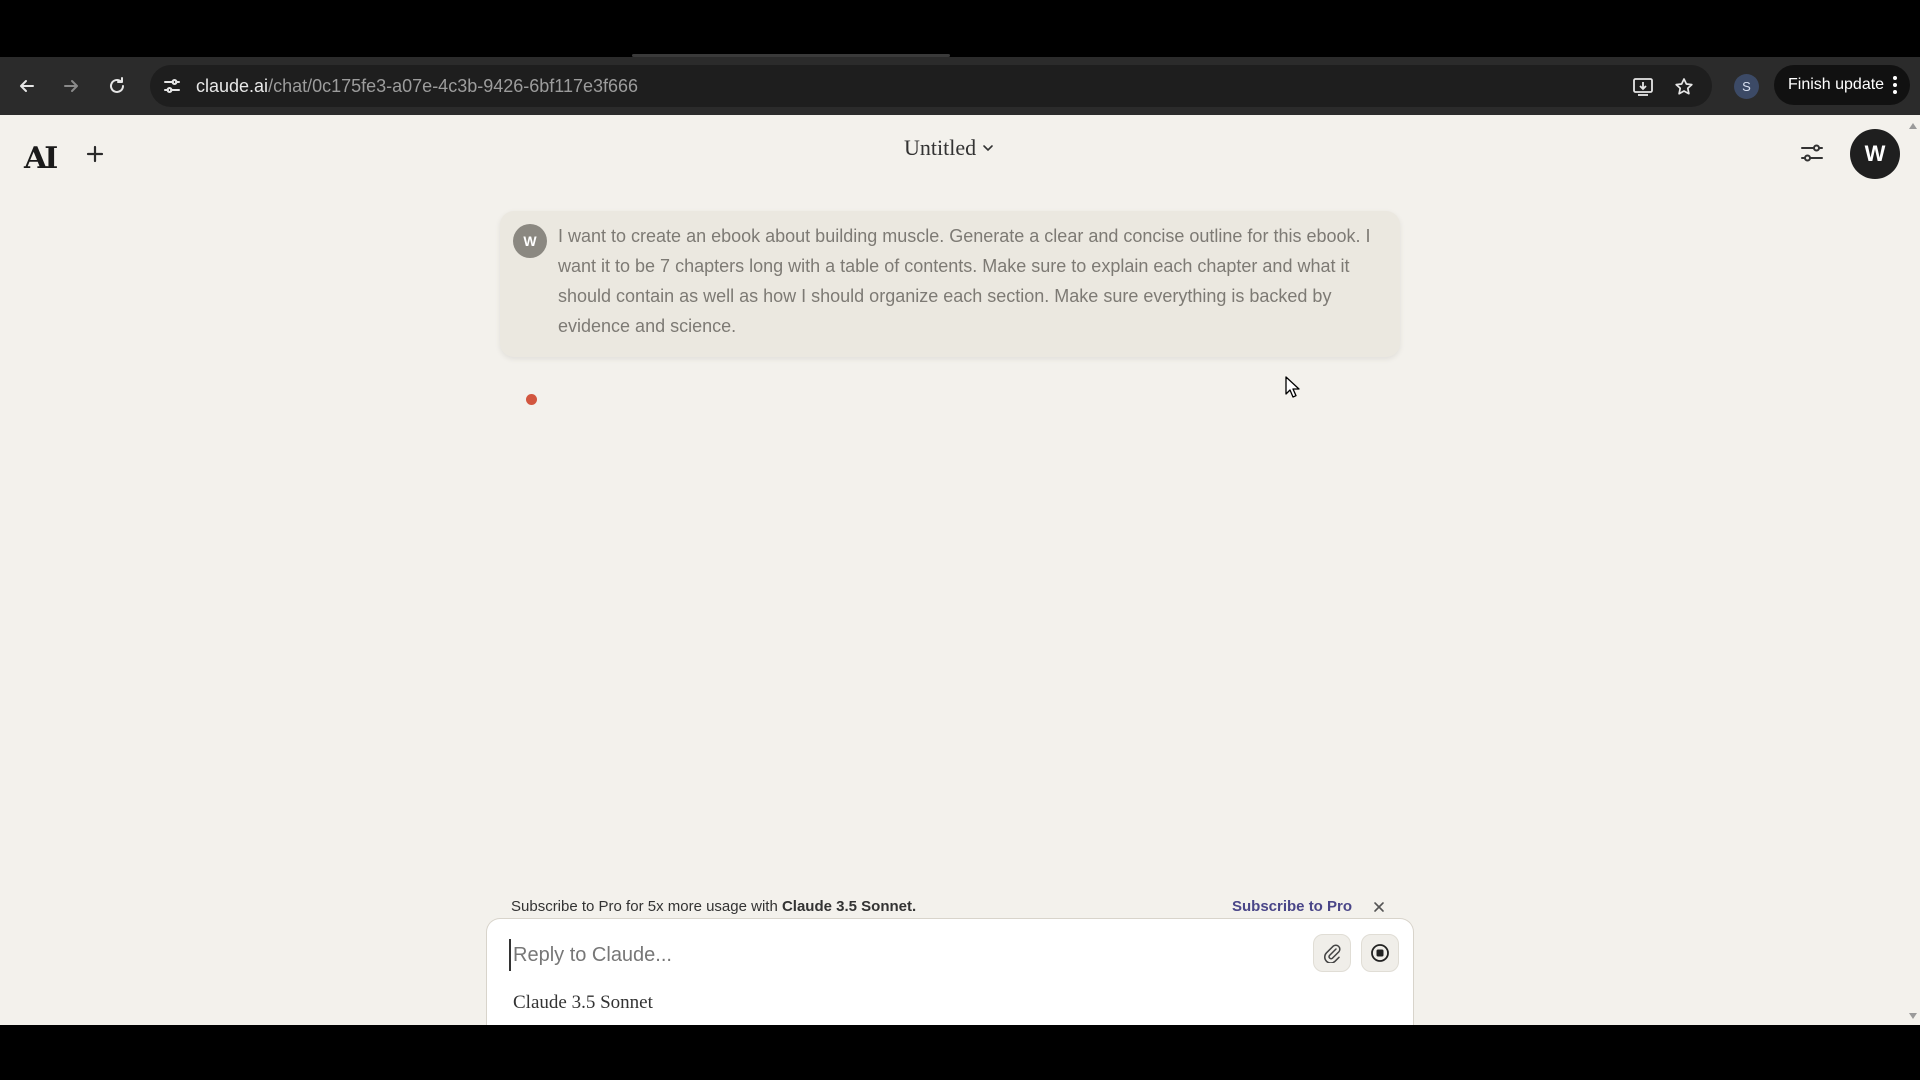 The width and height of the screenshot is (1920, 1080). I want to click on user-avatar: W, so click(1875, 154).